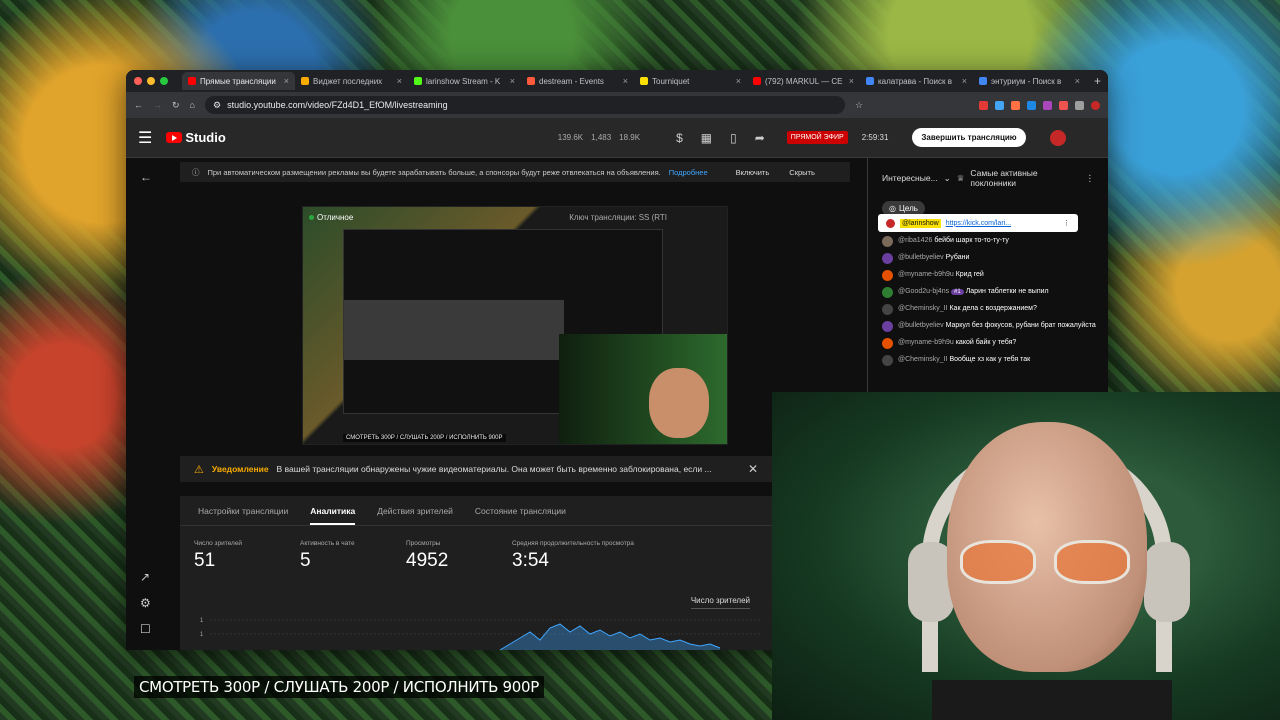 The image size is (1280, 720). Describe the element at coordinates (1052, 700) in the screenshot. I see `streamer-shirt` at that location.